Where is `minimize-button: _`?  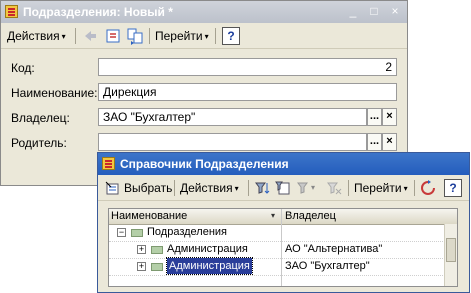
minimize-button: _ is located at coordinates (353, 11).